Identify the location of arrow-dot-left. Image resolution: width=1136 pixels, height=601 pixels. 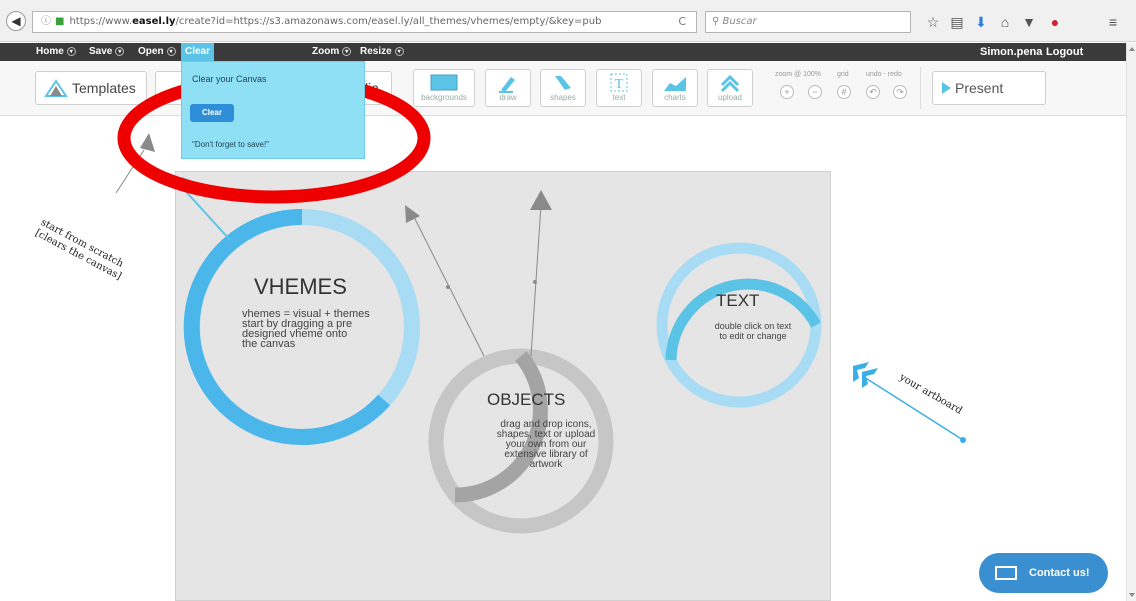
(448, 287).